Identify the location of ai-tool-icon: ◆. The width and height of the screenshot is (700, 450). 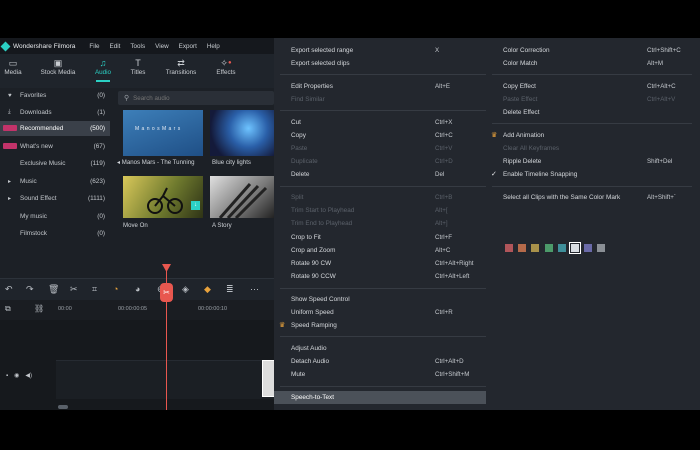
(207, 289).